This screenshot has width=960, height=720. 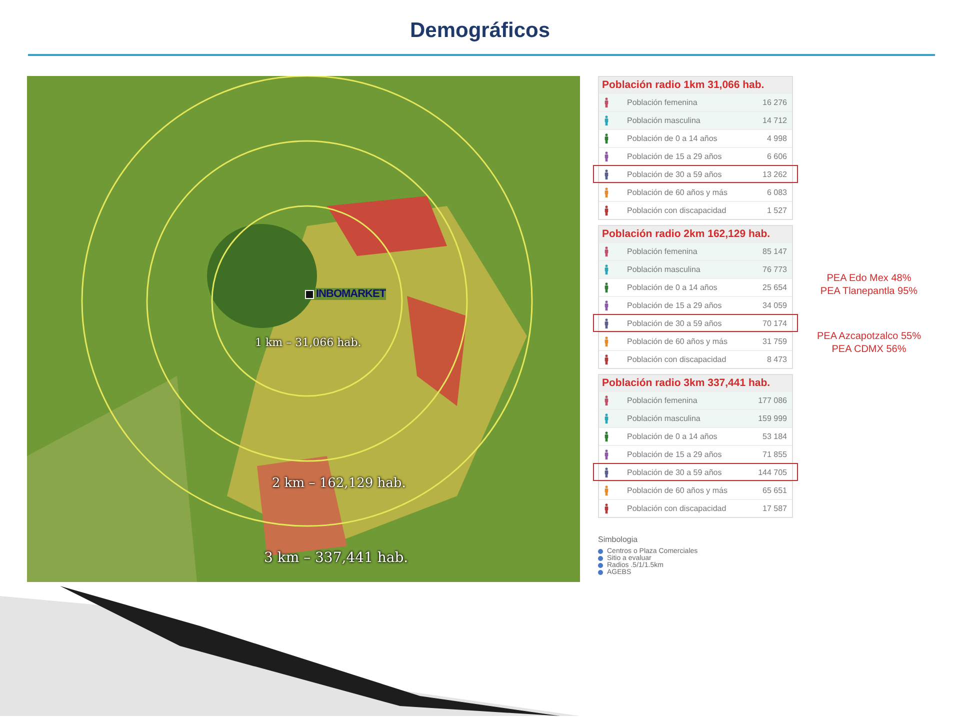 I want to click on row-value: 8 473, so click(x=776, y=359).